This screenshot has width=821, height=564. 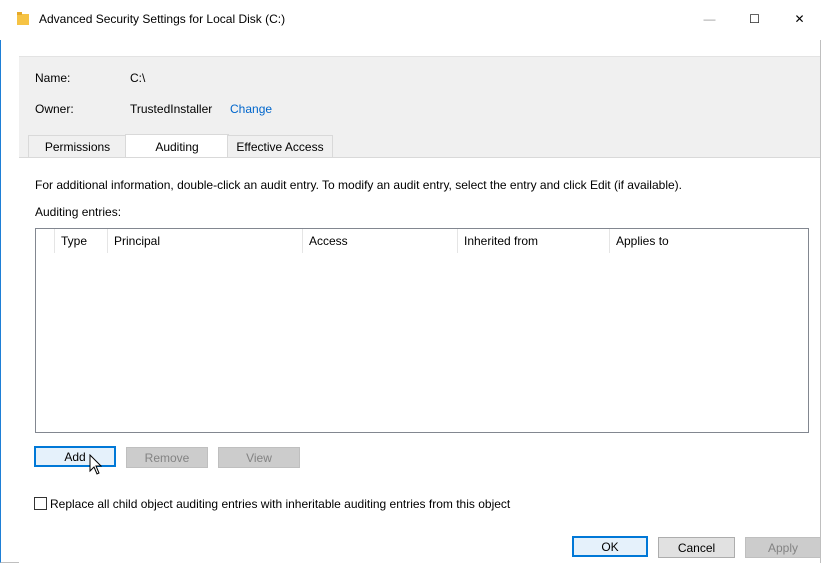 I want to click on name-value: C:\, so click(x=138, y=78).